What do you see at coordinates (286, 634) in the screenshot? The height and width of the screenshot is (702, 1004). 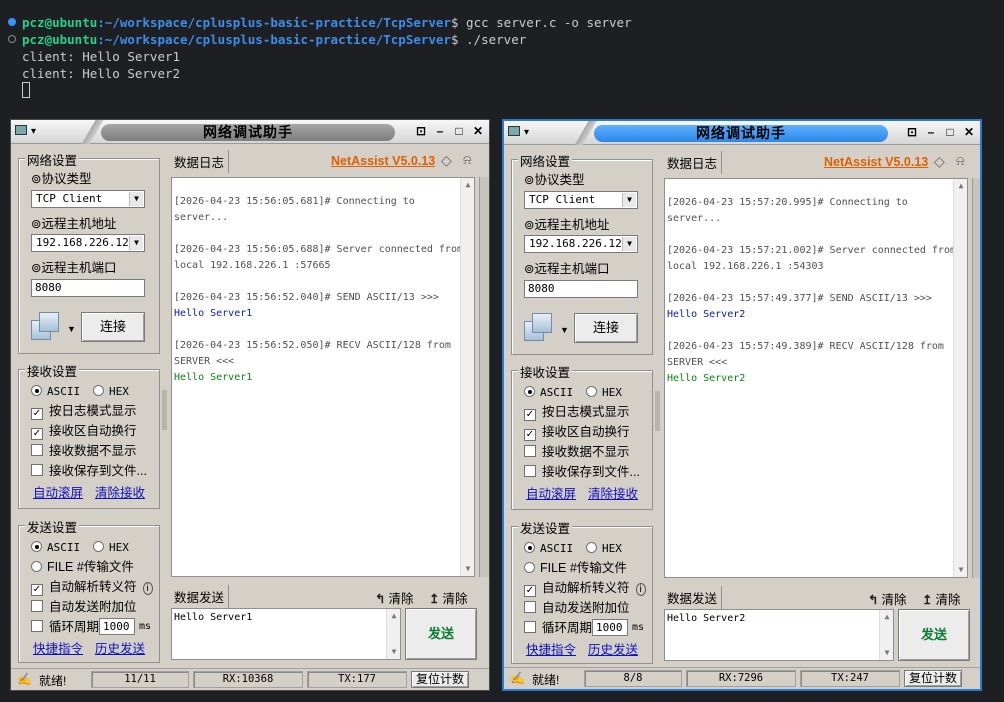 I see `send-input-area: Hello Server1 ▲ ▼` at bounding box center [286, 634].